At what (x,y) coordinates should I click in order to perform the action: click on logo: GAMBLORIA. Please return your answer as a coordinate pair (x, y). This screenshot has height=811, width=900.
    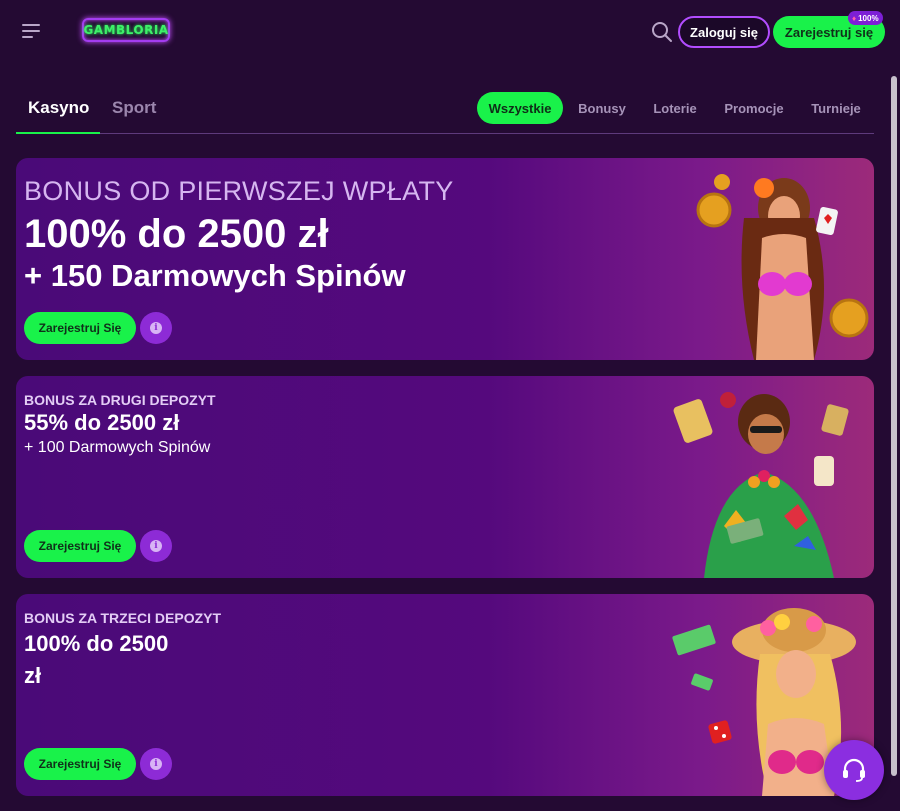
    Looking at the image, I should click on (126, 30).